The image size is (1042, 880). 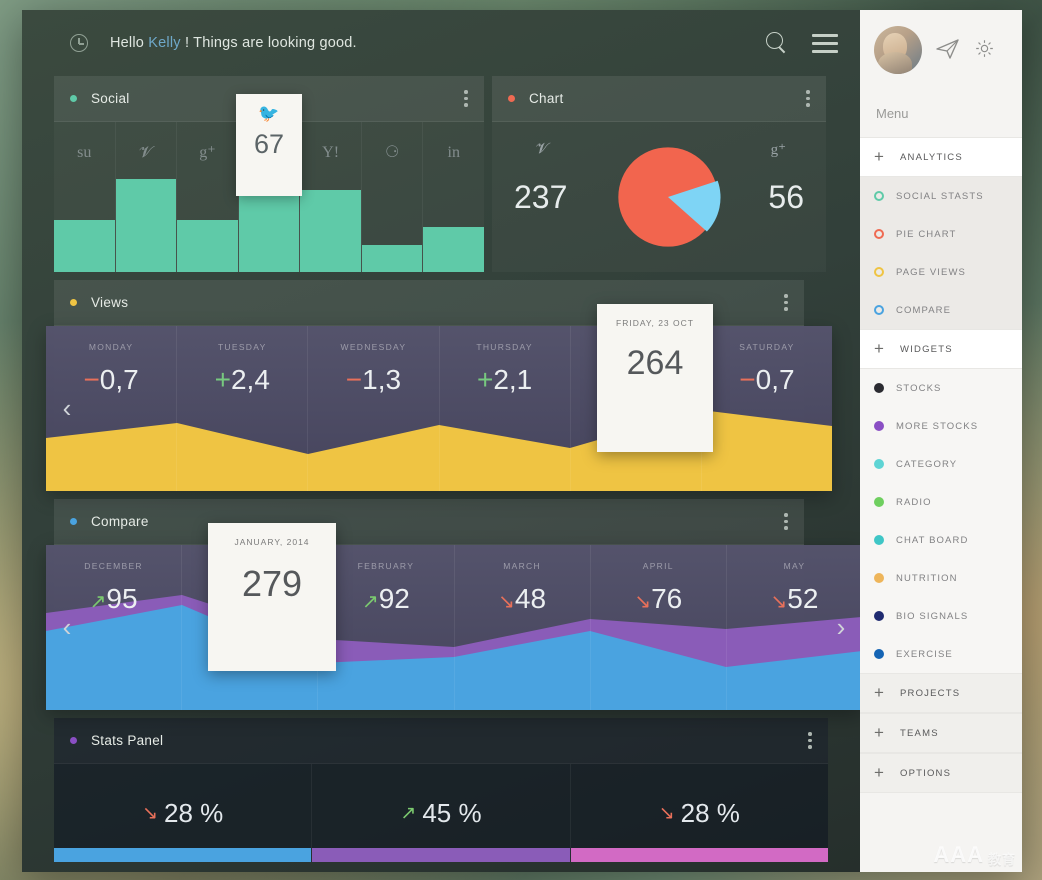 I want to click on social-column-dribbble: ⚆, so click(x=392, y=197).